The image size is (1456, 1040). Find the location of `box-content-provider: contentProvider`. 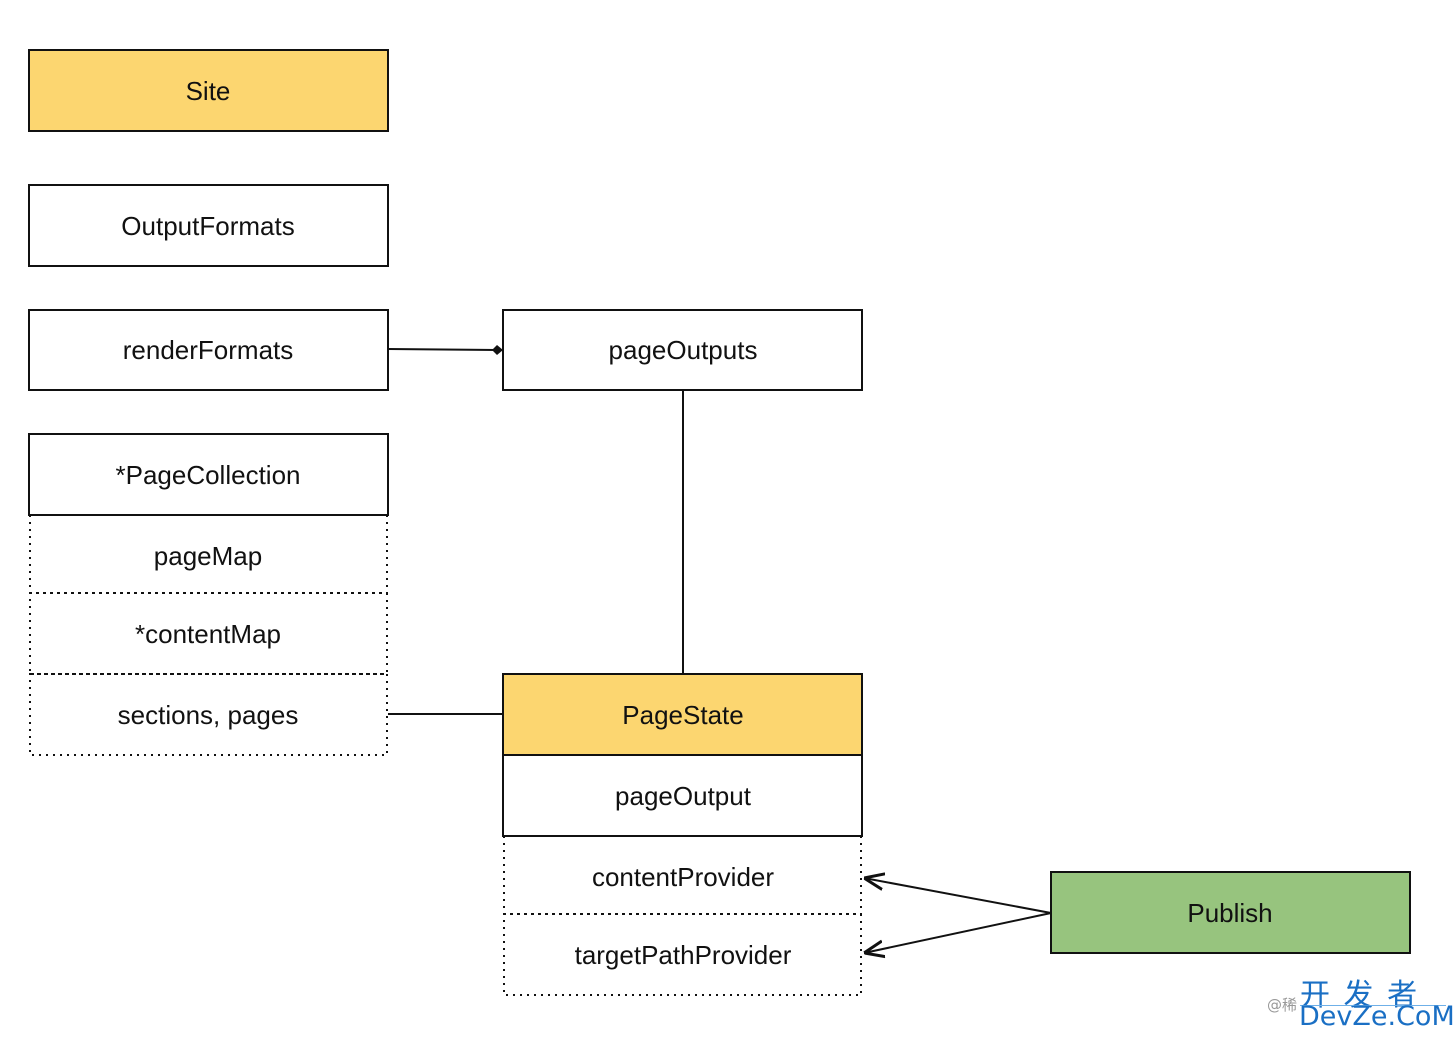

box-content-provider: contentProvider is located at coordinates (682, 875).